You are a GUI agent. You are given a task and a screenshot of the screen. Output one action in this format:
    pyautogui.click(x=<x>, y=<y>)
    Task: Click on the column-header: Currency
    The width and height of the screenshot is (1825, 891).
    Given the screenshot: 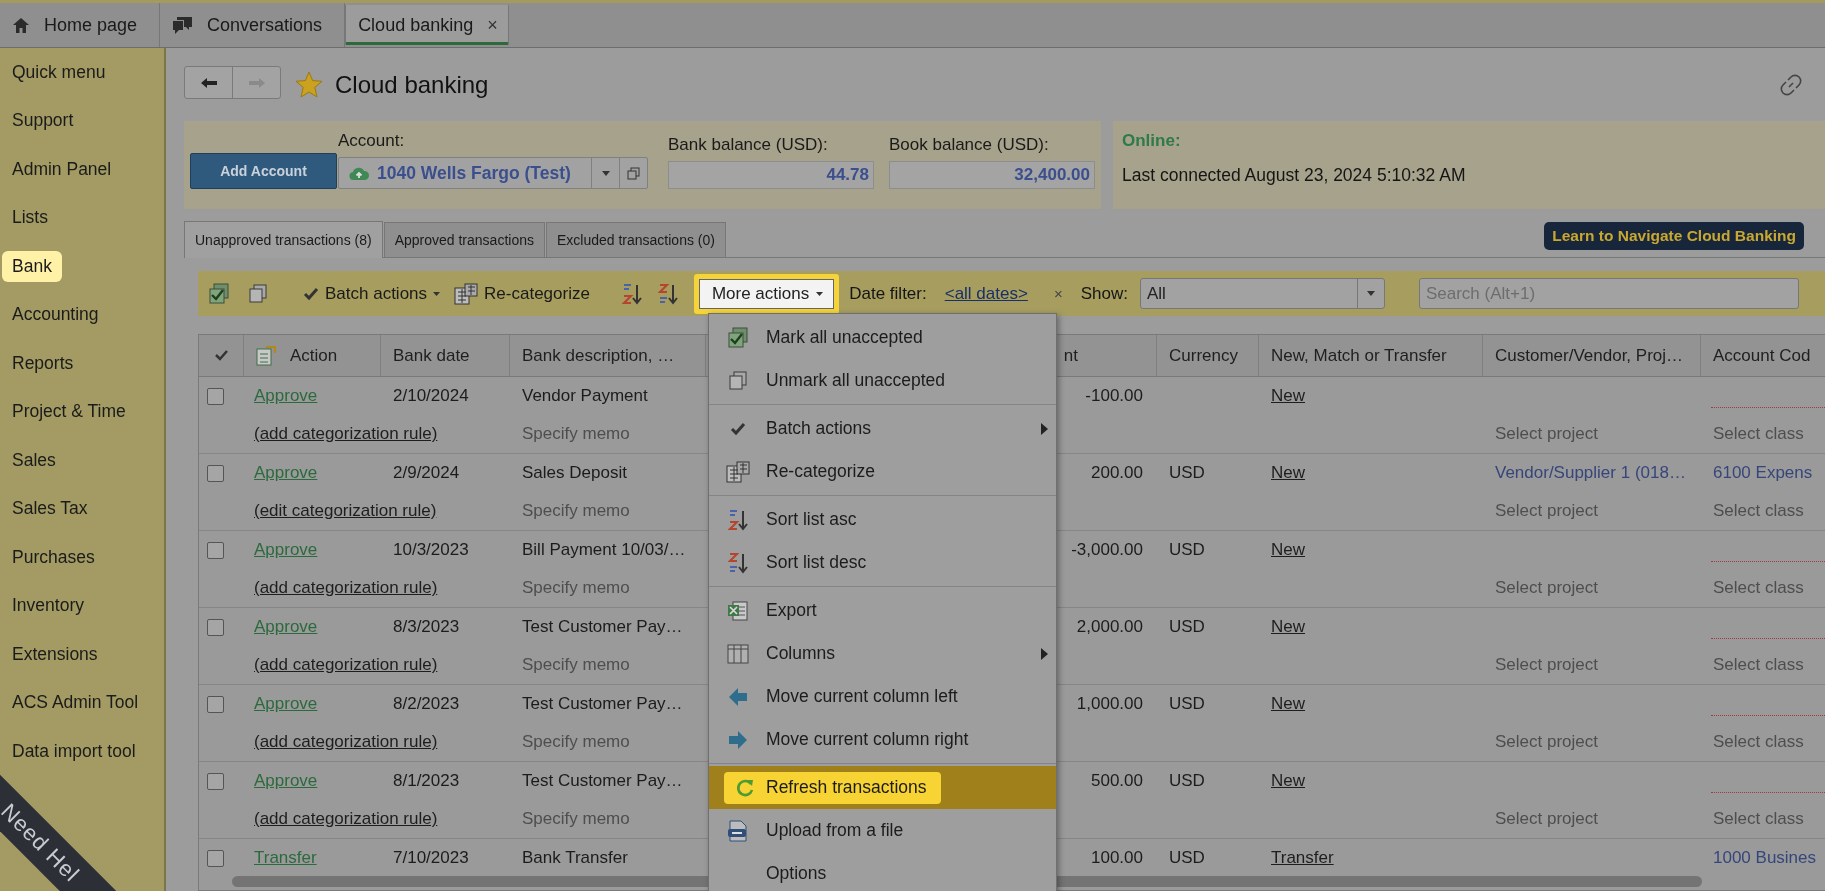 What is the action you would take?
    pyautogui.click(x=1208, y=355)
    